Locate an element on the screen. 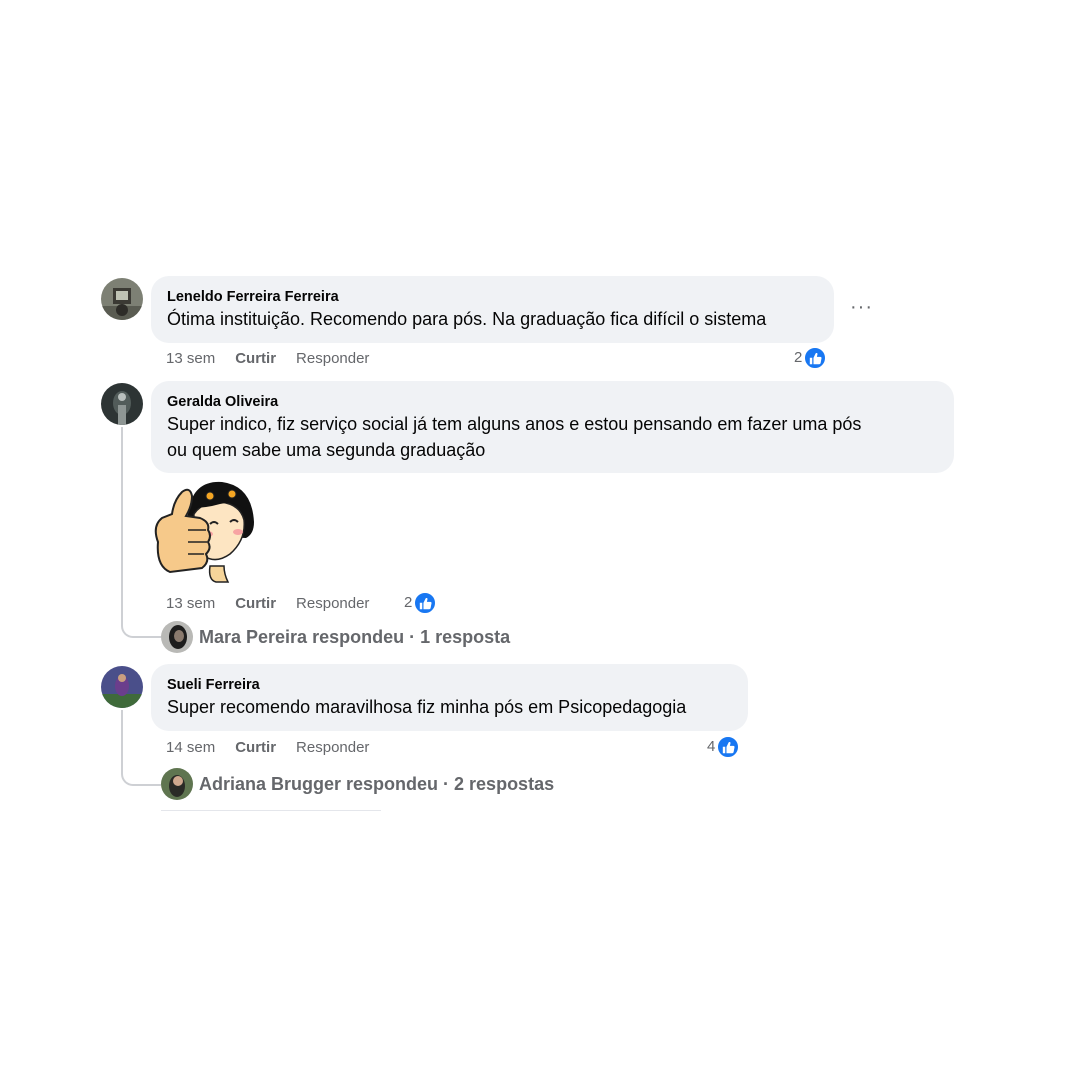 The width and height of the screenshot is (1080, 1080). replies-label: Mara Pereira respondeu · 1 resposta is located at coordinates (355, 636).